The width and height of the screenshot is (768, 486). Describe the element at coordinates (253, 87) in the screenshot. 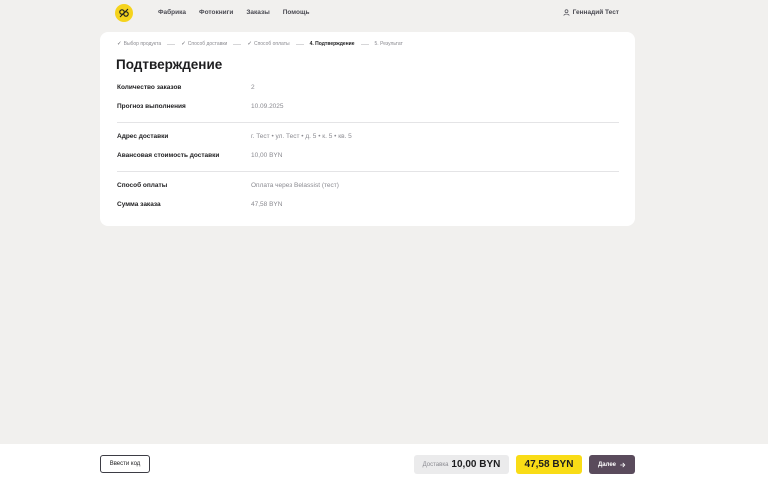

I see `detail-value: 2` at that location.